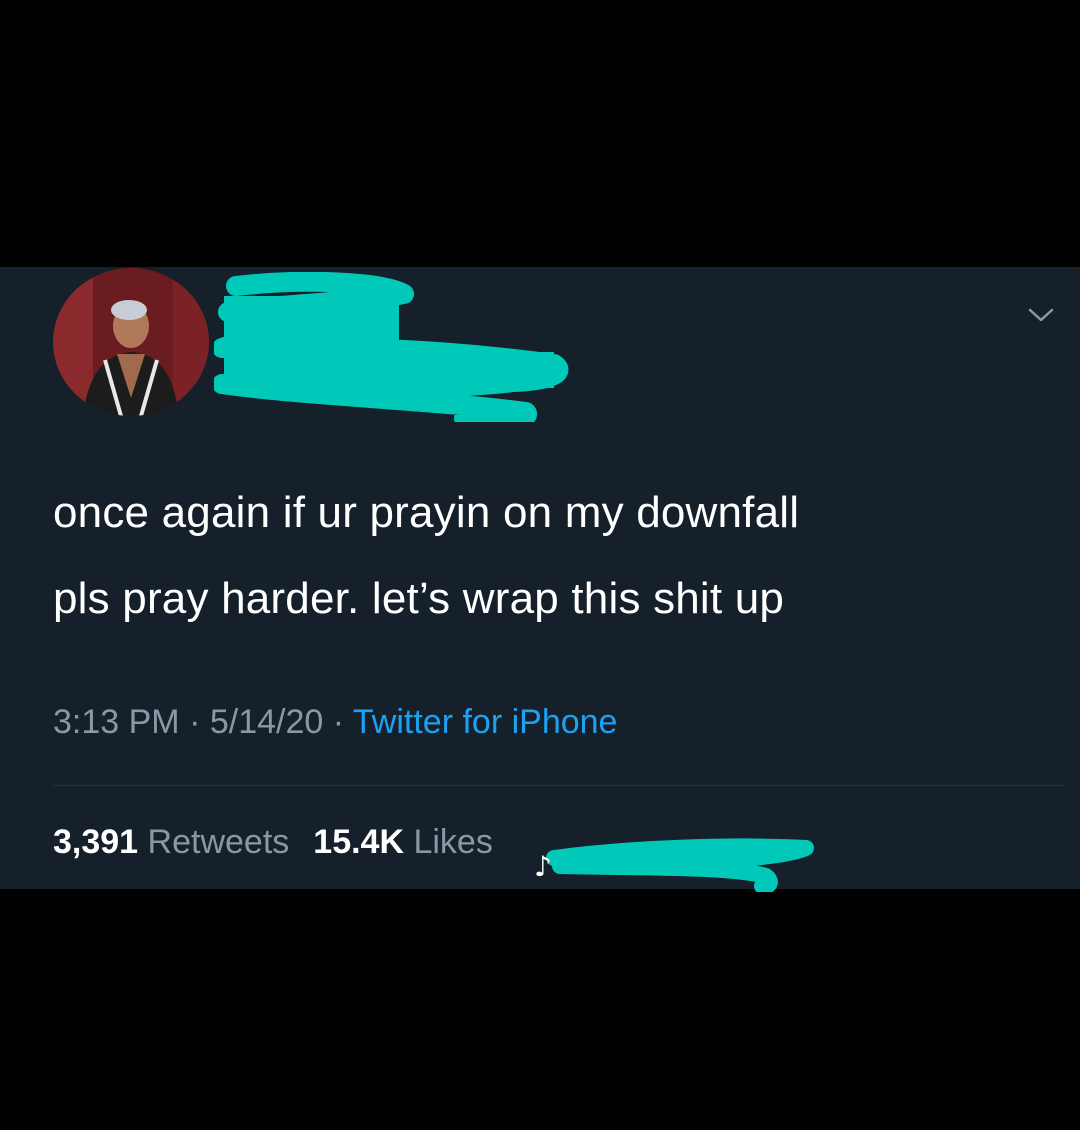 This screenshot has width=1080, height=1130. Describe the element at coordinates (1041, 314) in the screenshot. I see `chevron-down-icon` at that location.